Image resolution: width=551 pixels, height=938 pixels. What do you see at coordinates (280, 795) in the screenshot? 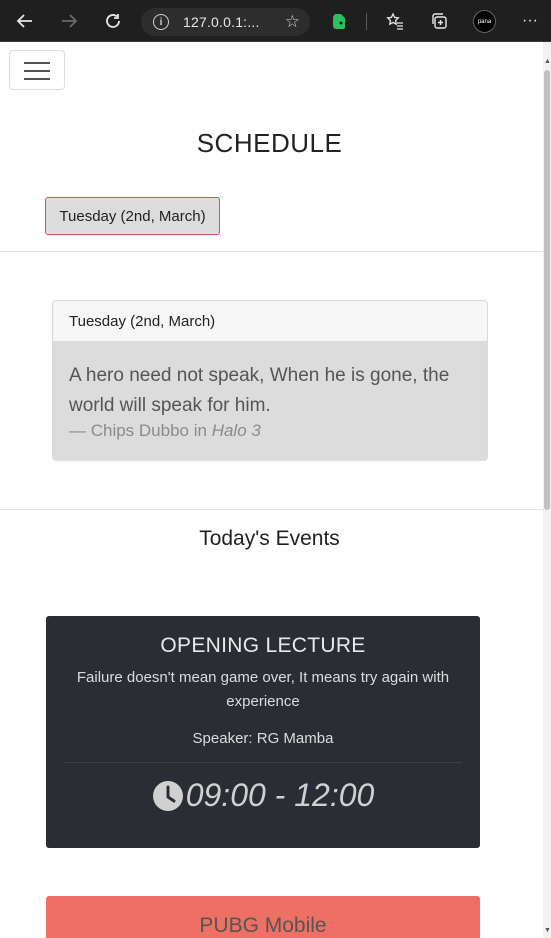
I see `event-time-text: 09:00 - 12:00` at bounding box center [280, 795].